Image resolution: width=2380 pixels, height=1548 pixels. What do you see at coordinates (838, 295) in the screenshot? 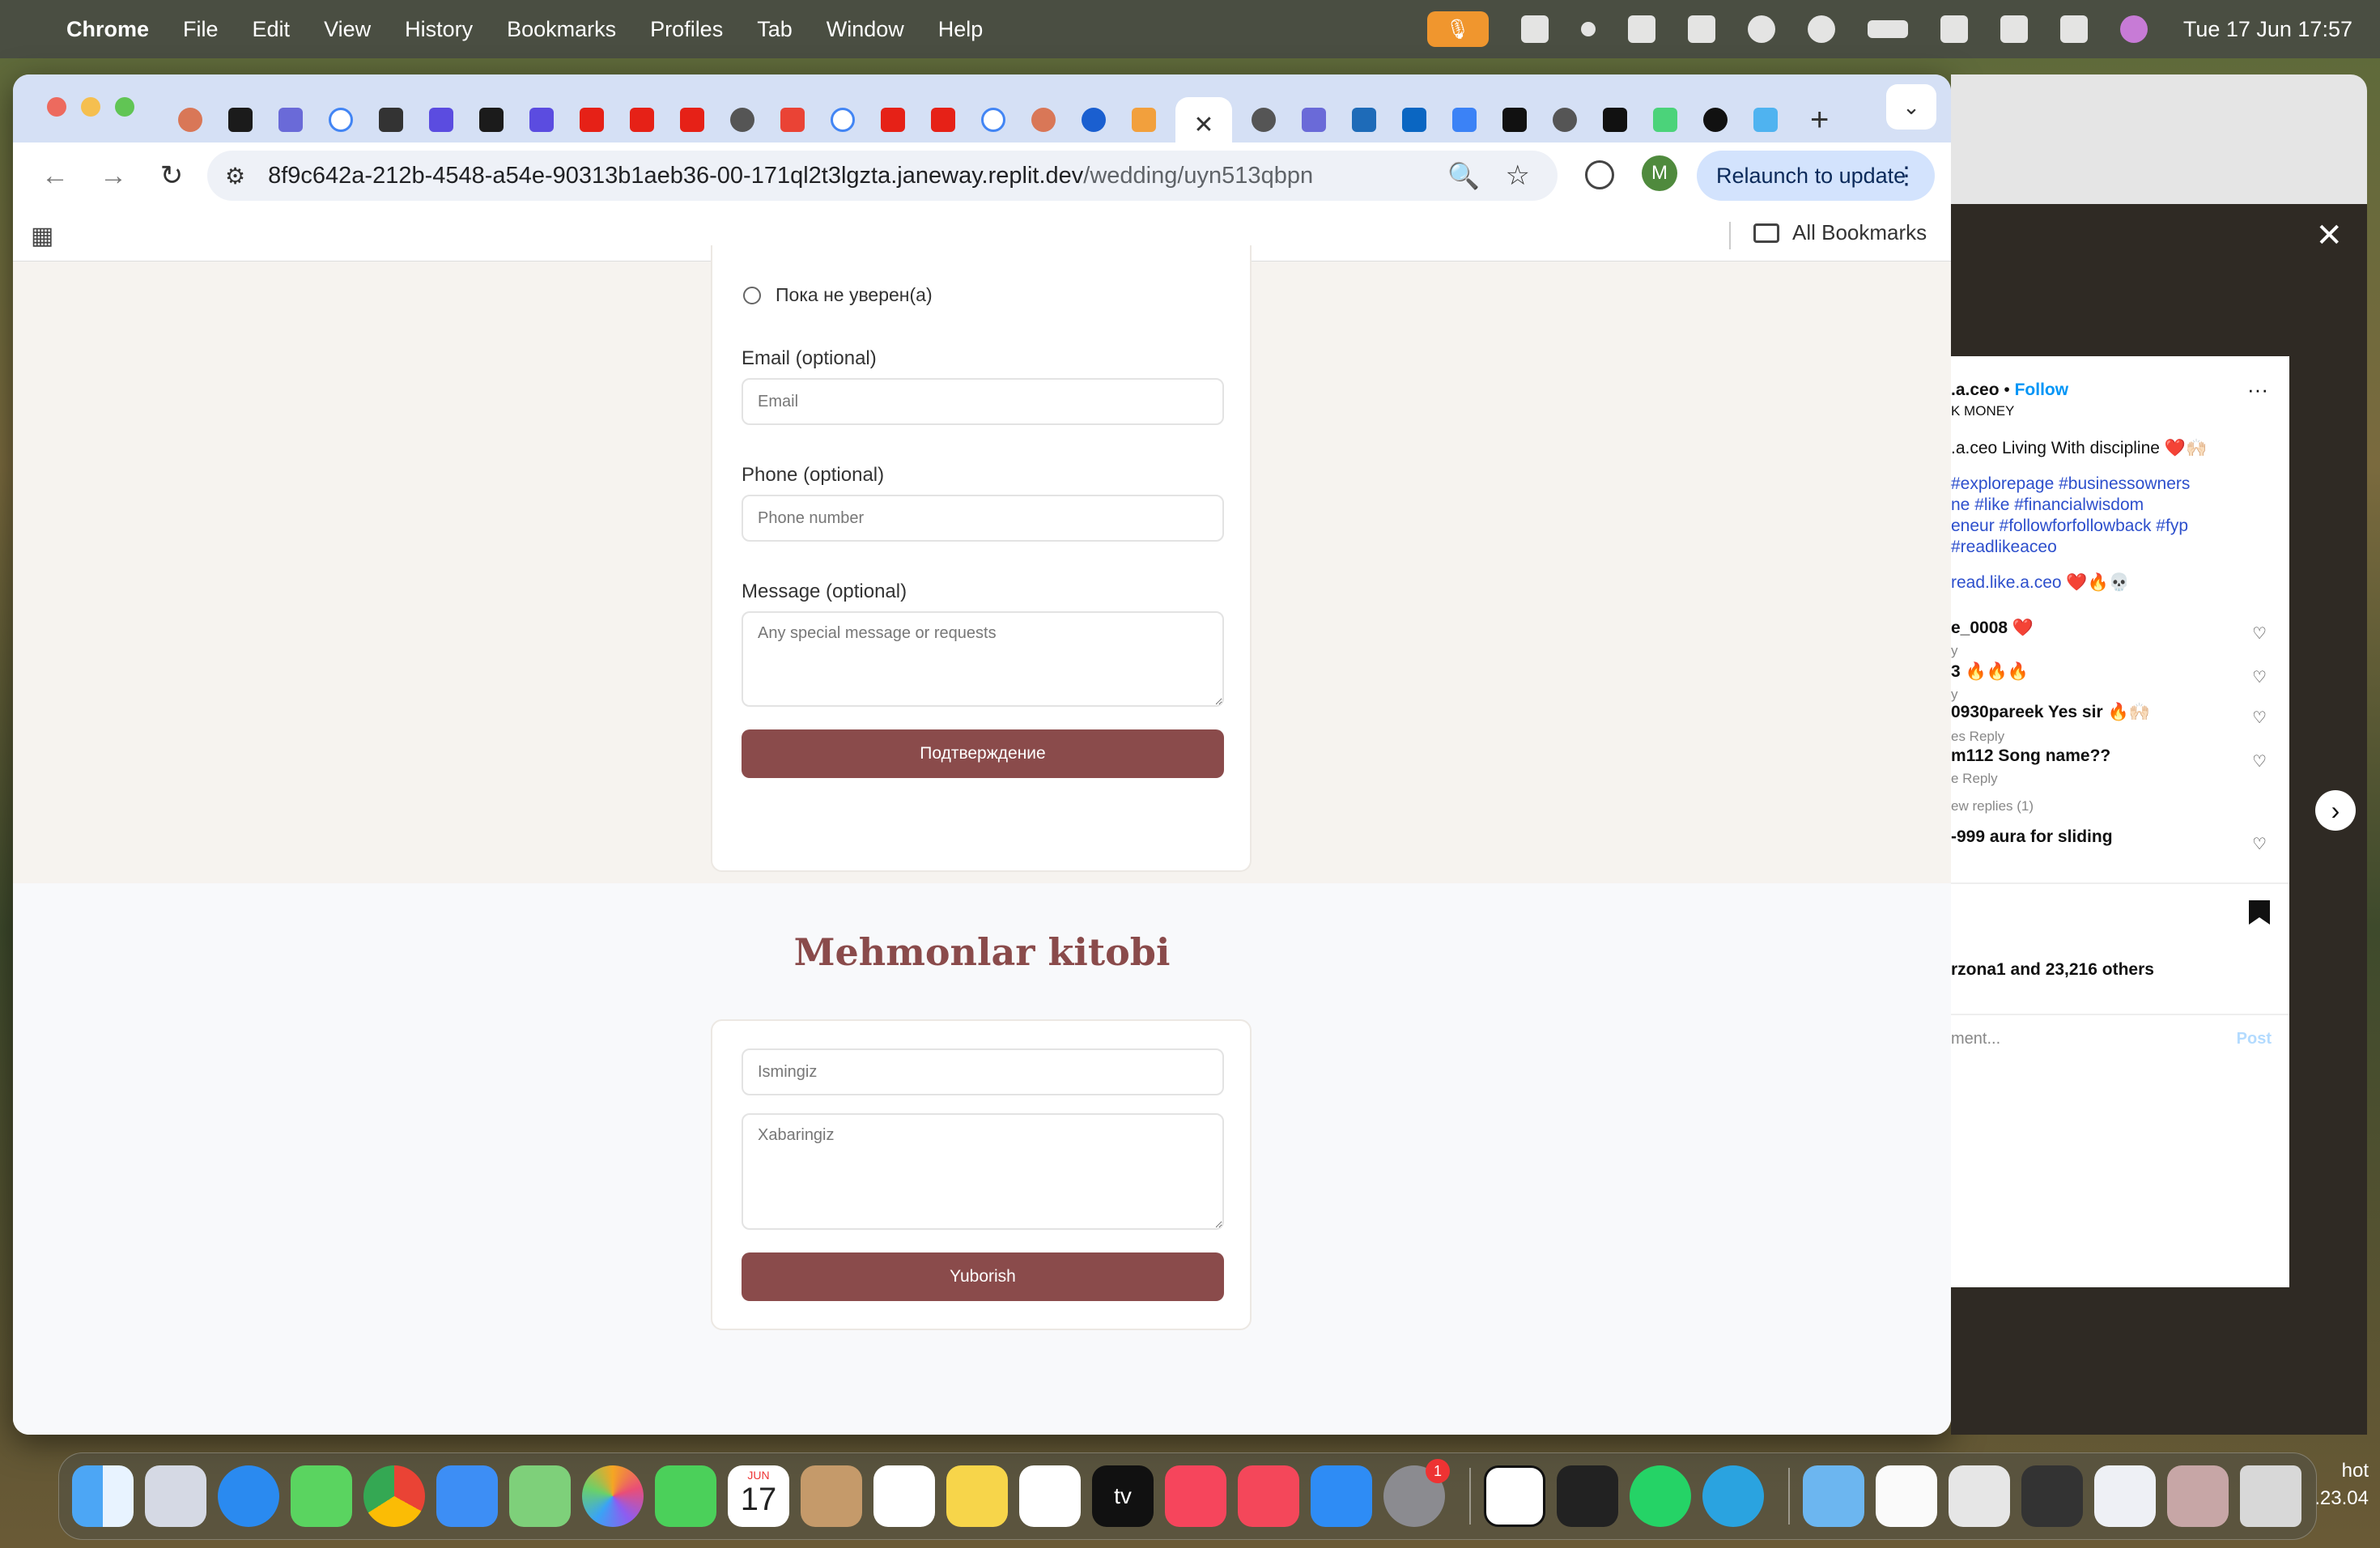
I see `radio-option-unsure: Пока не уверен(а)` at bounding box center [838, 295].